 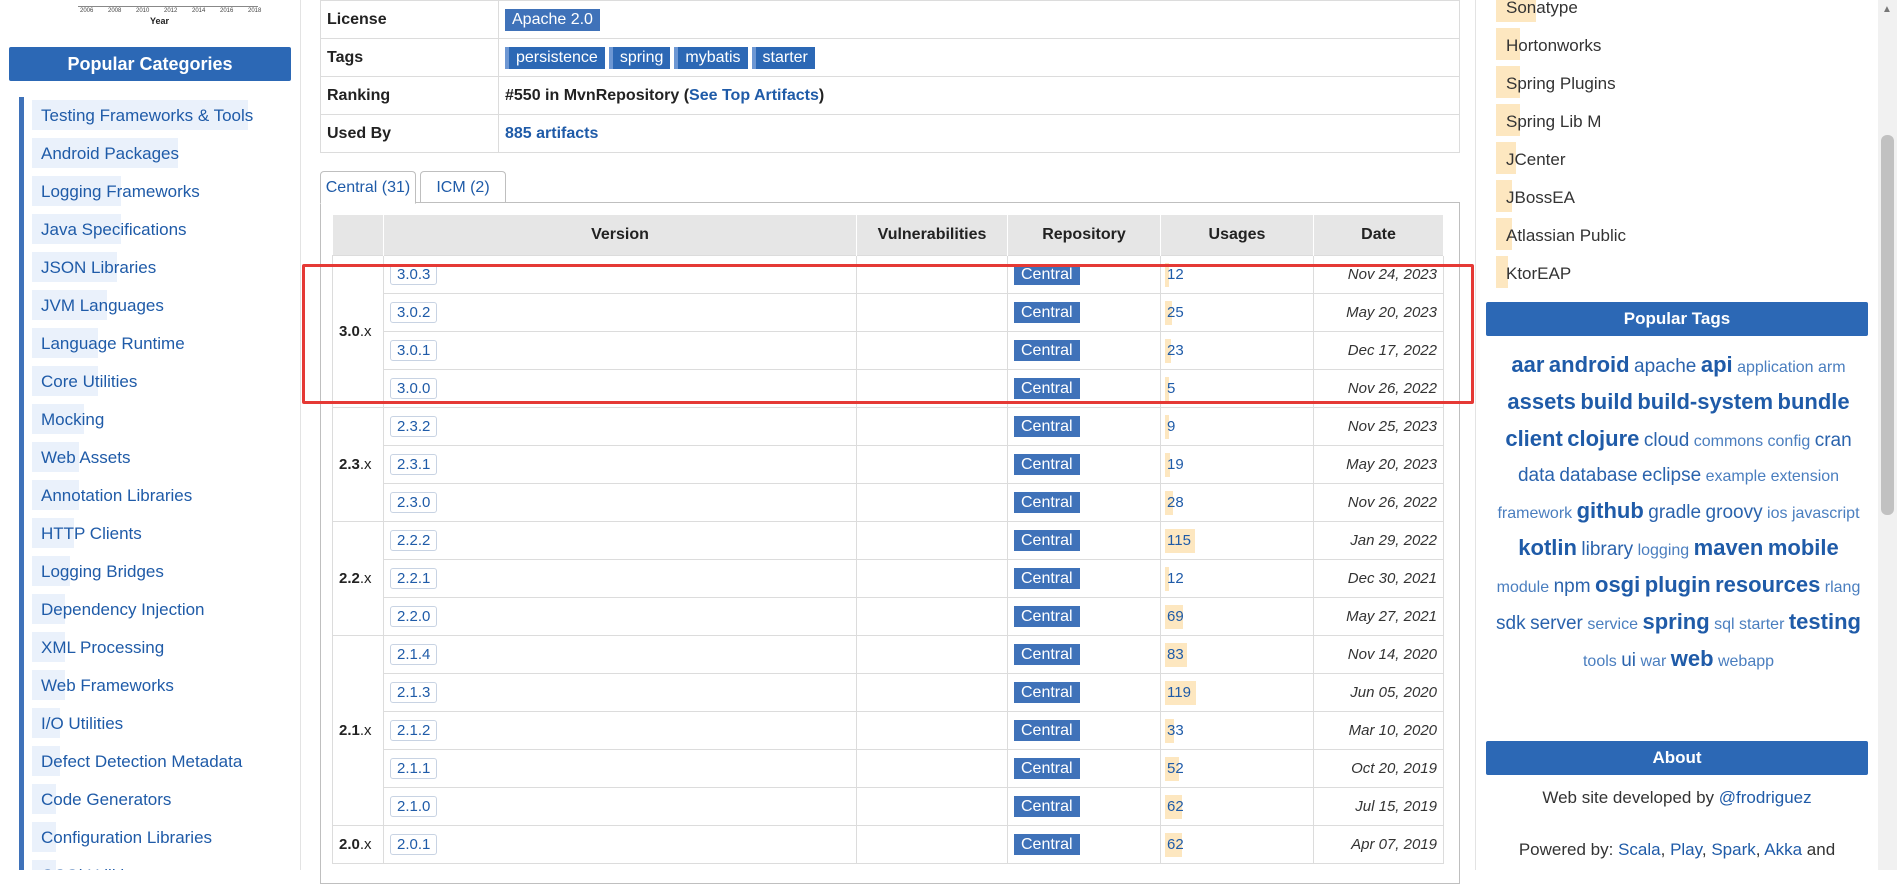 What do you see at coordinates (1678, 584) in the screenshot?
I see `tag-cloud-item: plugin` at bounding box center [1678, 584].